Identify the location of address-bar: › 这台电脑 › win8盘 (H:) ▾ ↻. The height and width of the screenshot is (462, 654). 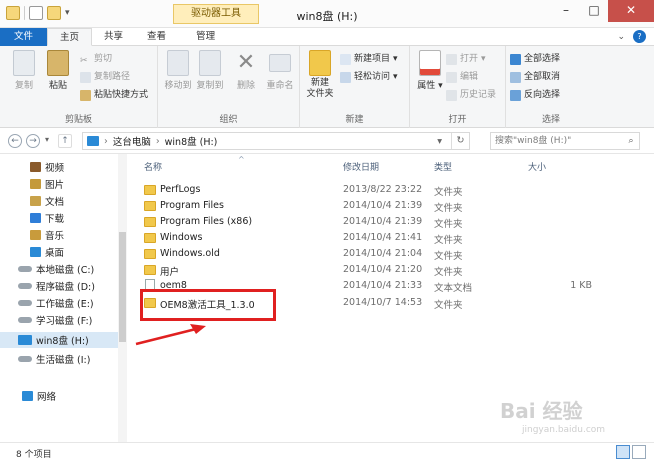
(276, 141).